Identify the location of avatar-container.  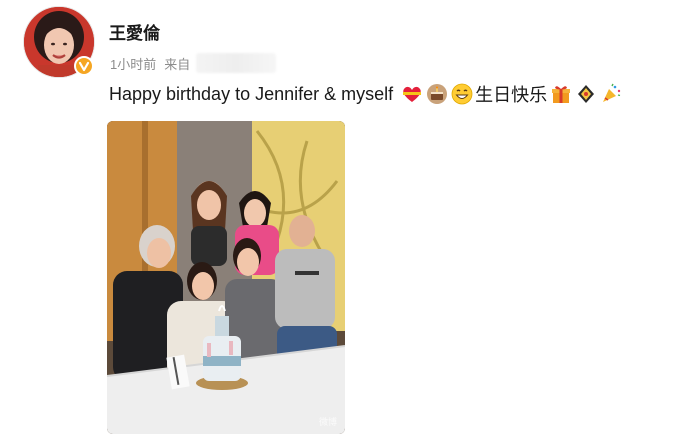
(59, 42).